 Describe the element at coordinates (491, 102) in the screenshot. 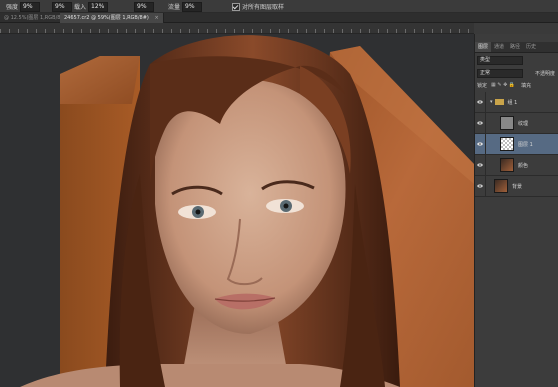

I see `chevron-down-icon: ▾` at that location.